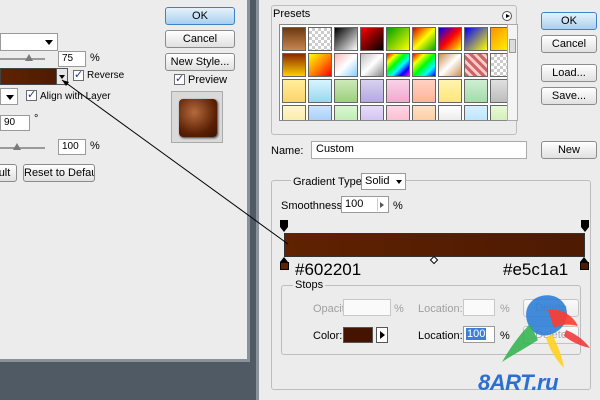  I want to click on preview-label: Preview, so click(208, 80).